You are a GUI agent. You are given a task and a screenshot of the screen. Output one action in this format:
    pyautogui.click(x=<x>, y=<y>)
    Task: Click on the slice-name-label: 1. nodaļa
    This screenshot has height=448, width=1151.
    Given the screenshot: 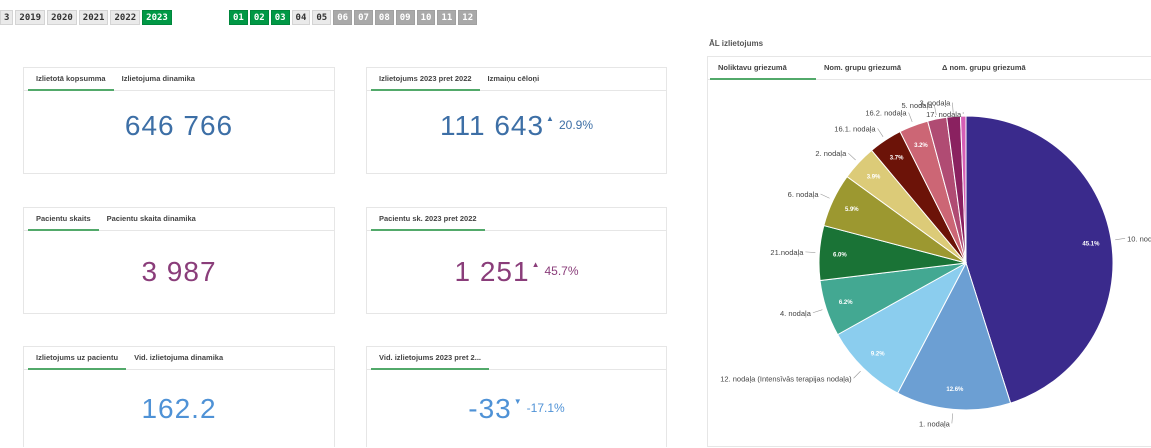 What is the action you would take?
    pyautogui.click(x=935, y=423)
    